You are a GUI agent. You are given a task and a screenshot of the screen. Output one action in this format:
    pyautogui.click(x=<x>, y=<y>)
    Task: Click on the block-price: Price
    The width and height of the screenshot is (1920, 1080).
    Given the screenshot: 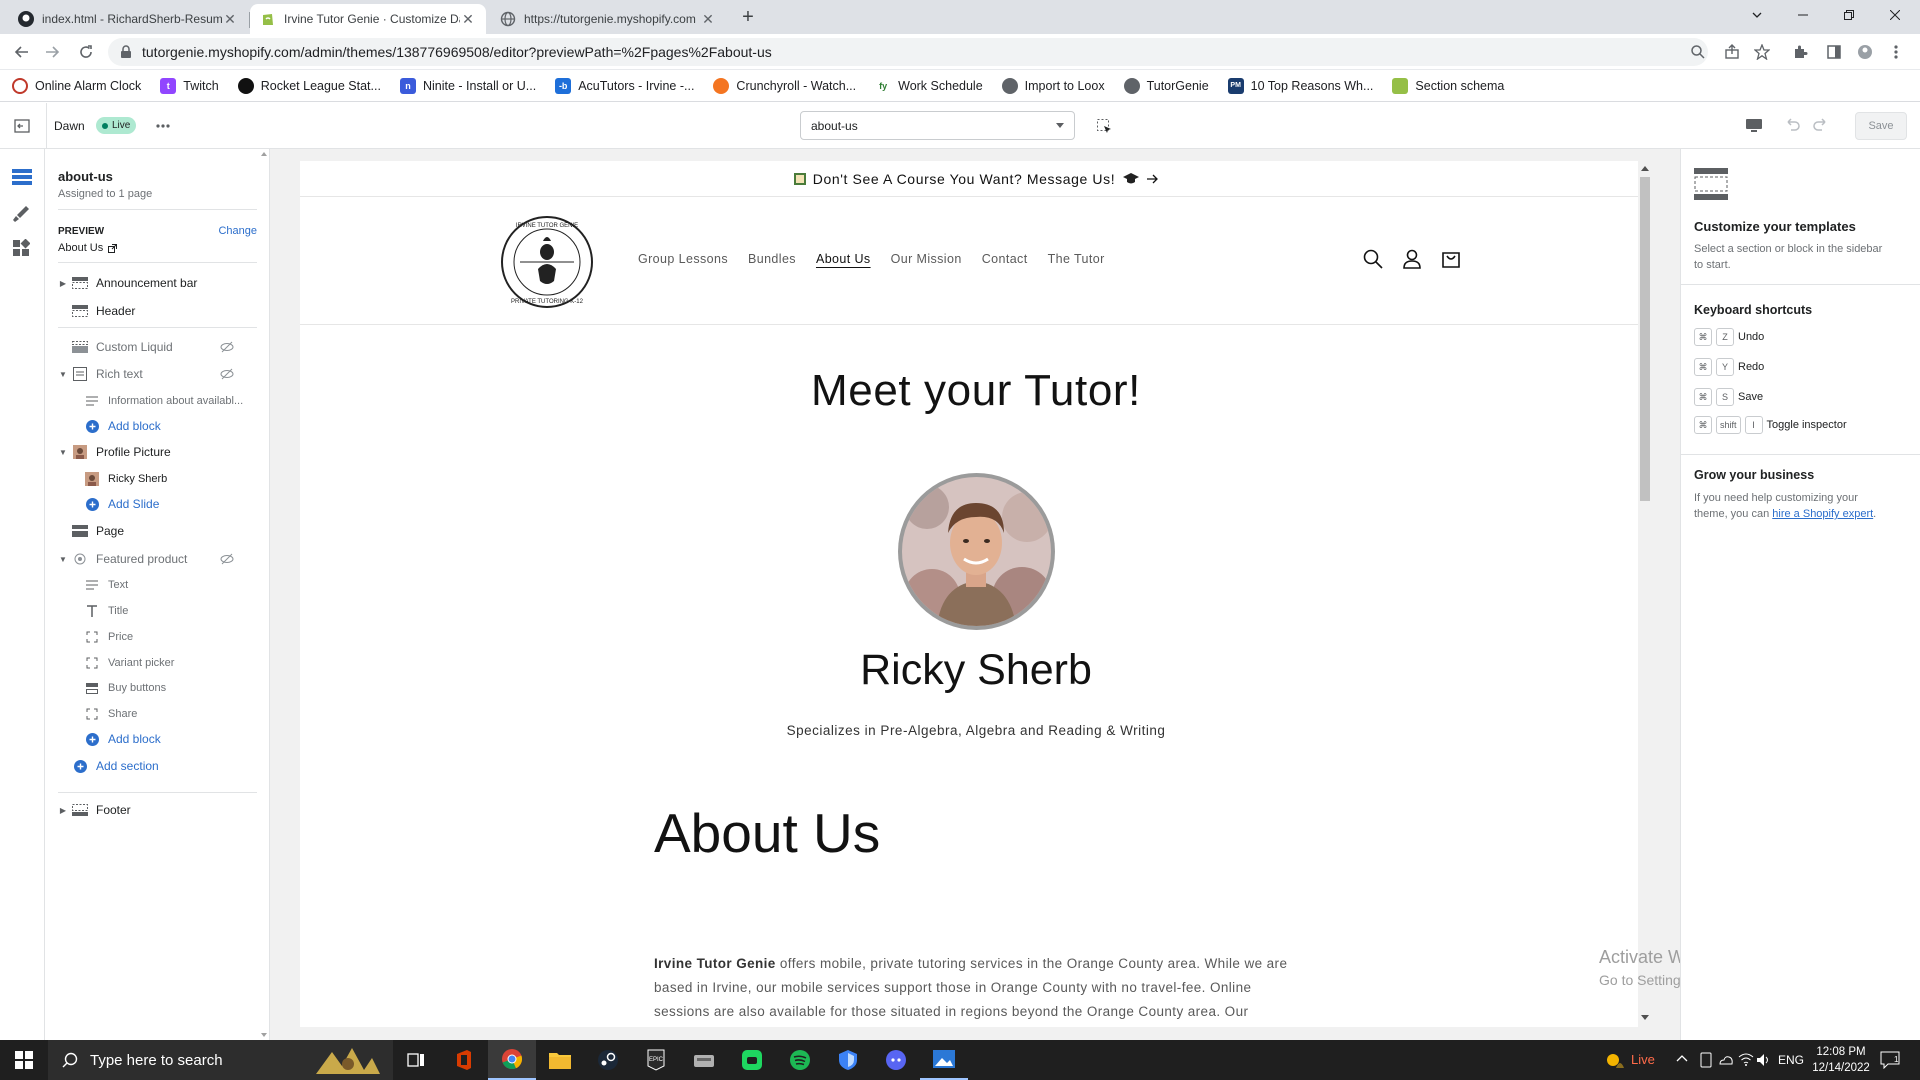 What is the action you would take?
    pyautogui.click(x=106, y=637)
    